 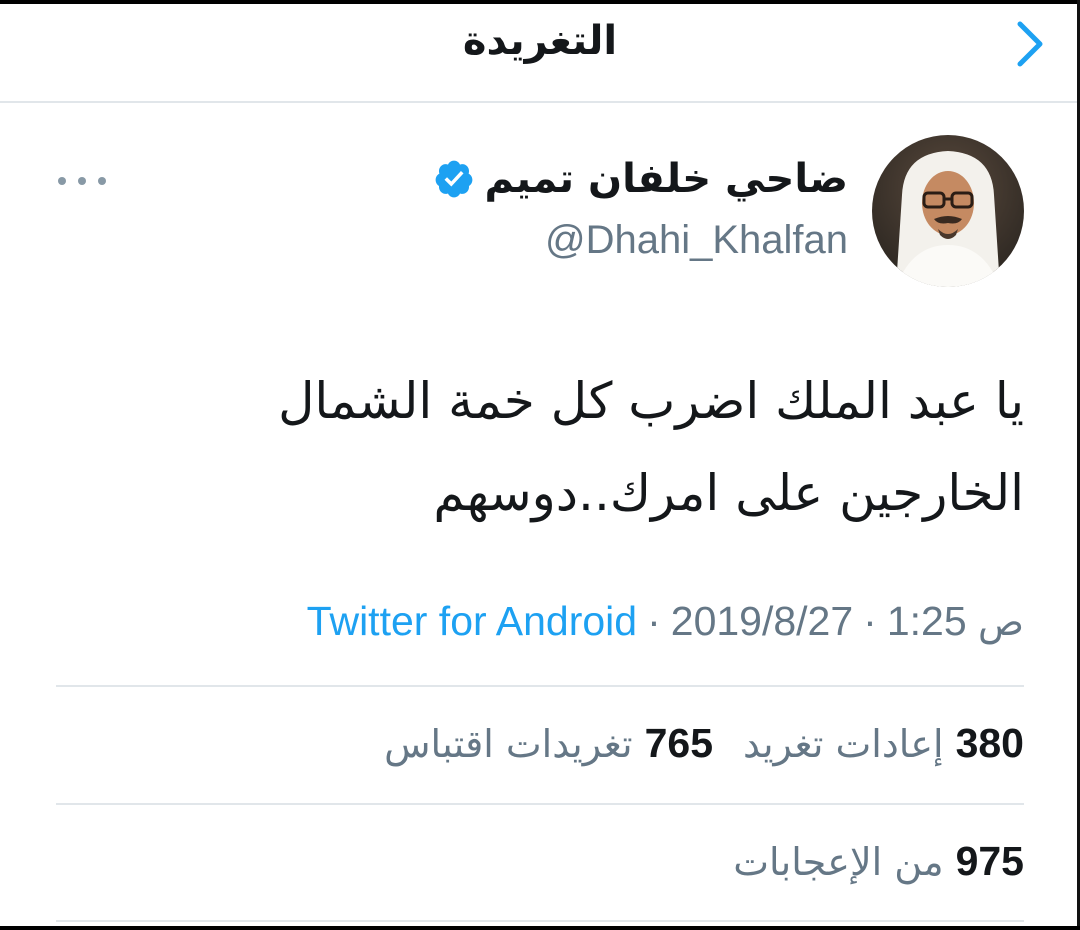 What do you see at coordinates (989, 743) in the screenshot?
I see `retweets-count: 380` at bounding box center [989, 743].